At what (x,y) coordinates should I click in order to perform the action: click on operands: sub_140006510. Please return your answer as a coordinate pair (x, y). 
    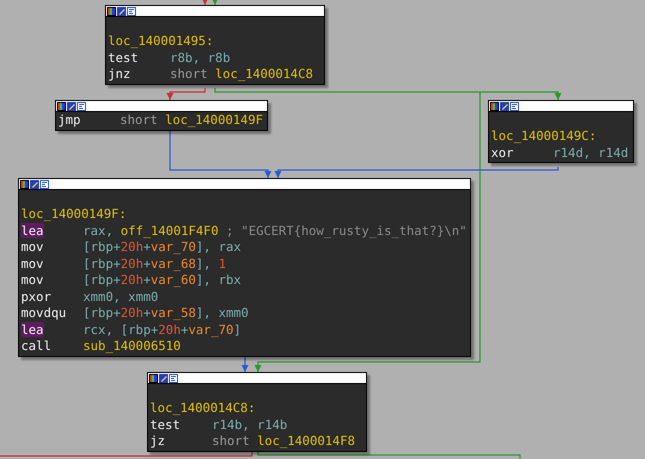
    Looking at the image, I should click on (132, 346).